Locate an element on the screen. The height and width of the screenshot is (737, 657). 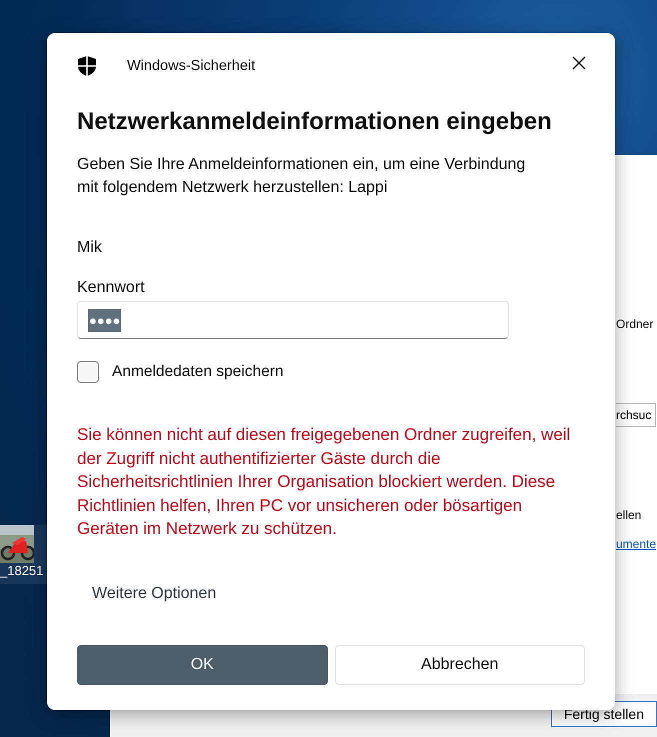
user-name: Mik is located at coordinates (90, 248).